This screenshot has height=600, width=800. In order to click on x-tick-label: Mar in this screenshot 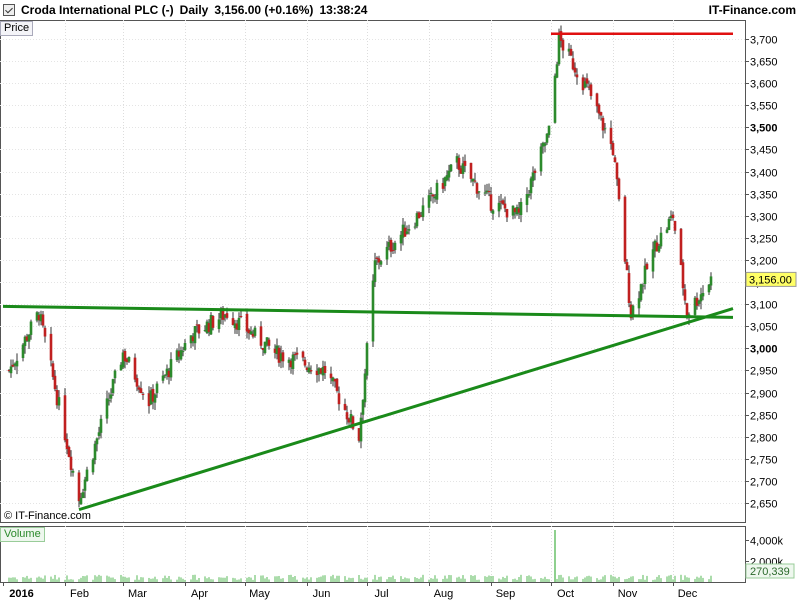, I will do `click(137, 594)`.